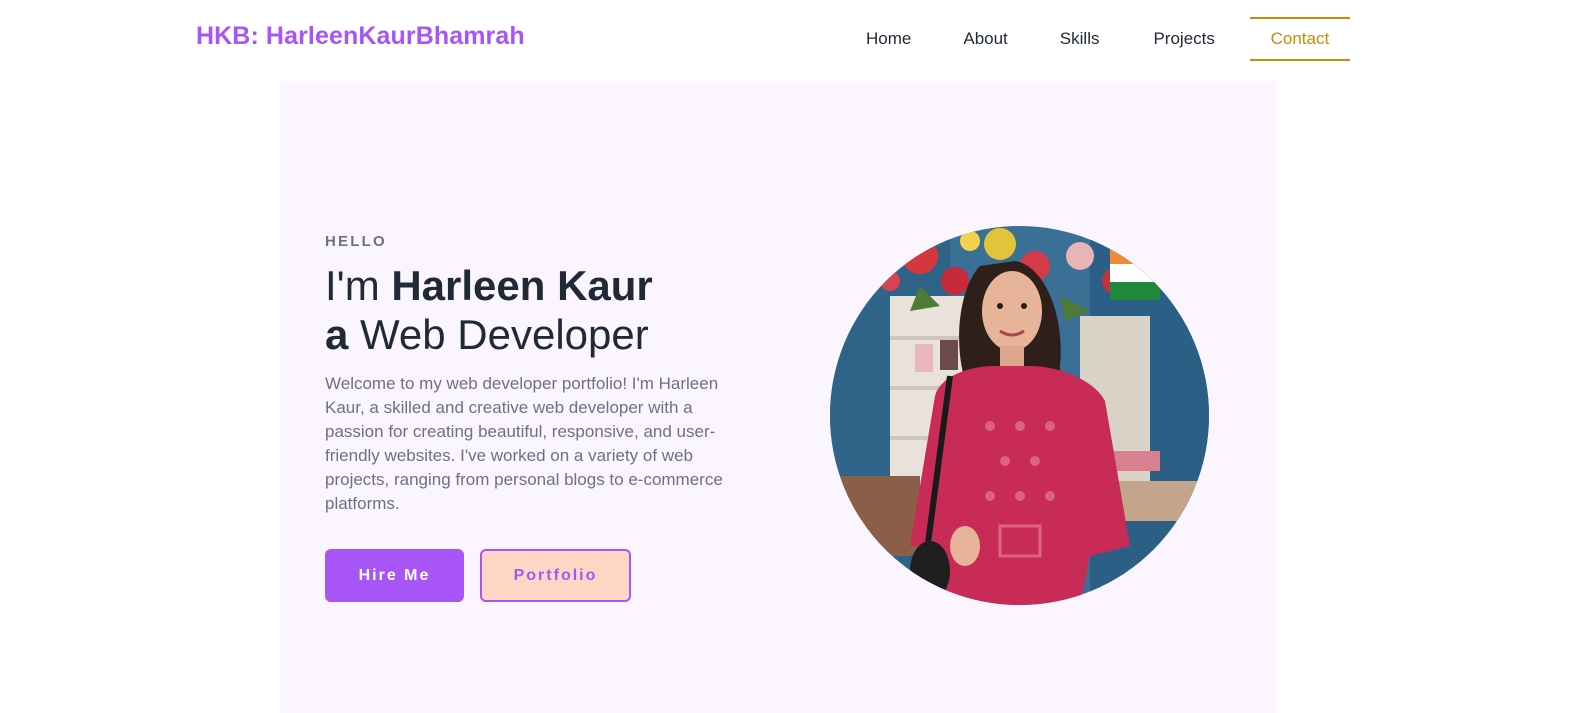 This screenshot has height=713, width=1574. Describe the element at coordinates (394, 575) in the screenshot. I see `hire-me-button: Hire Me` at that location.